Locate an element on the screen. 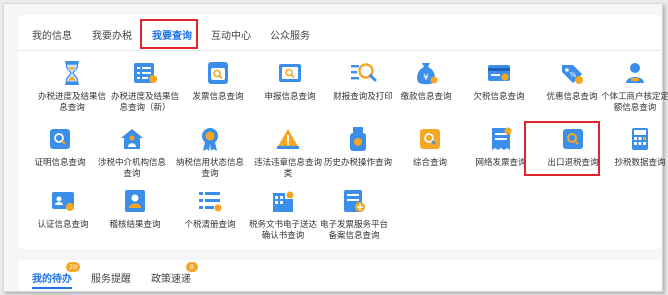  item-declaration-query: 申报信息查询 is located at coordinates (290, 81).